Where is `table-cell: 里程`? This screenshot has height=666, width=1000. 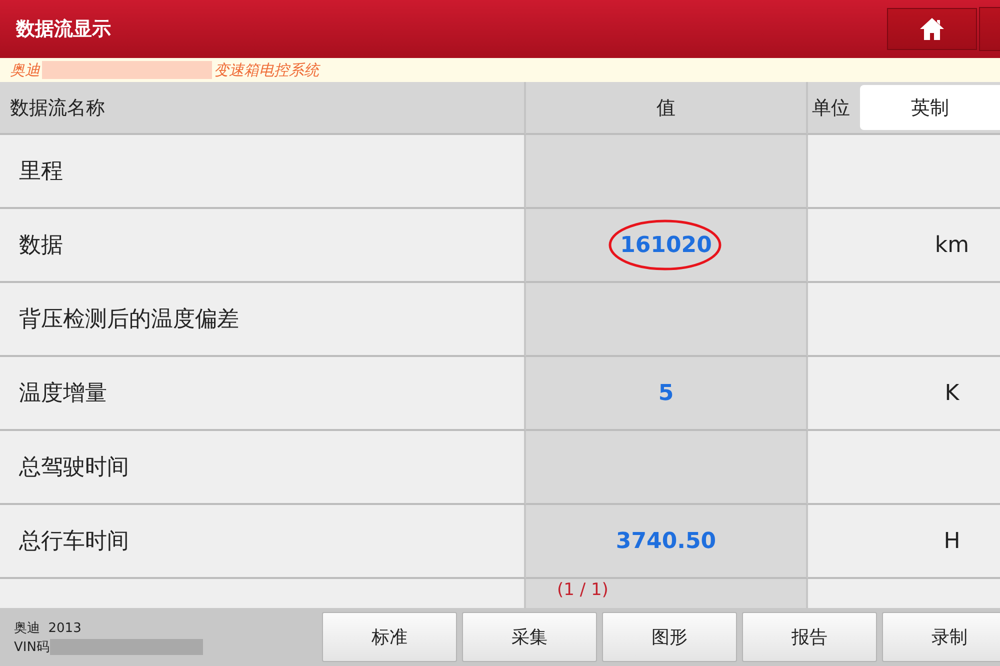 table-cell: 里程 is located at coordinates (263, 172).